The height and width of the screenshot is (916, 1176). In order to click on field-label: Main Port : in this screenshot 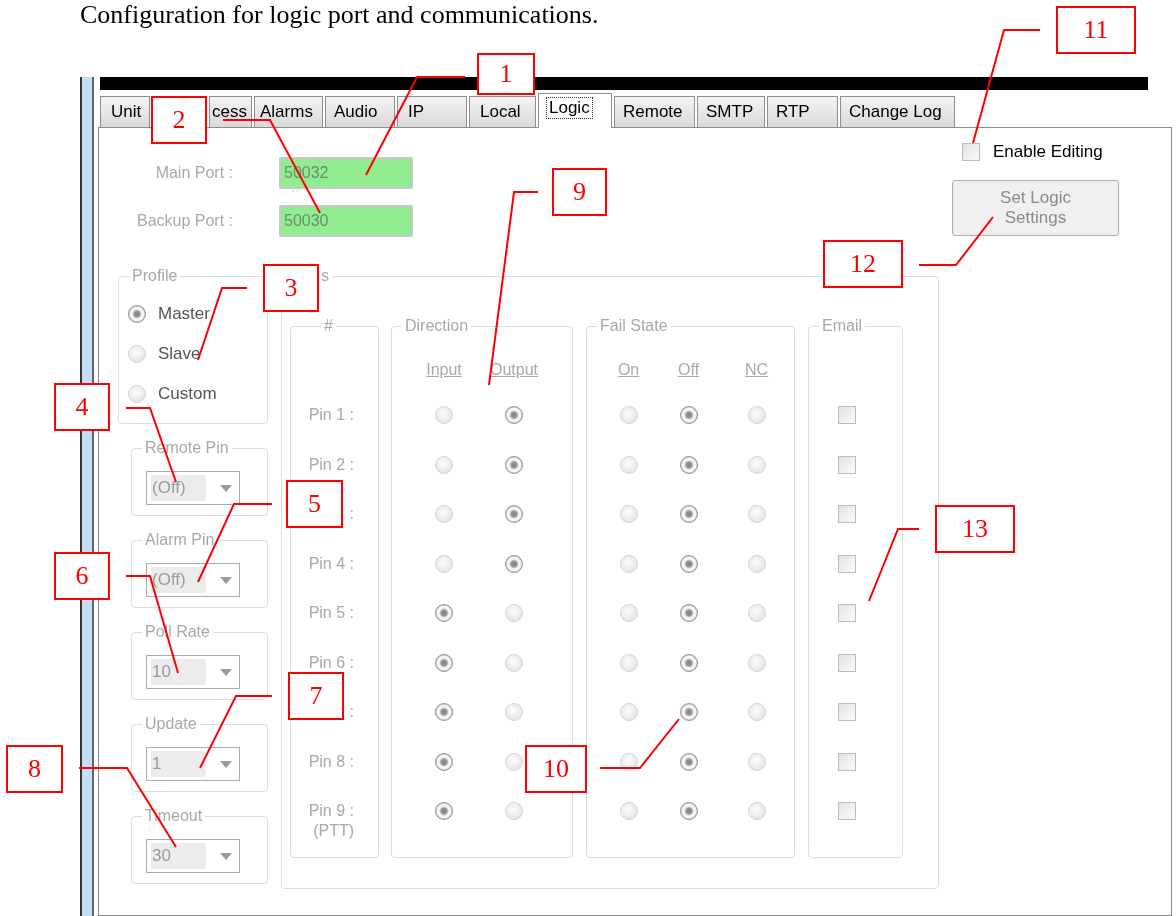, I will do `click(193, 173)`.